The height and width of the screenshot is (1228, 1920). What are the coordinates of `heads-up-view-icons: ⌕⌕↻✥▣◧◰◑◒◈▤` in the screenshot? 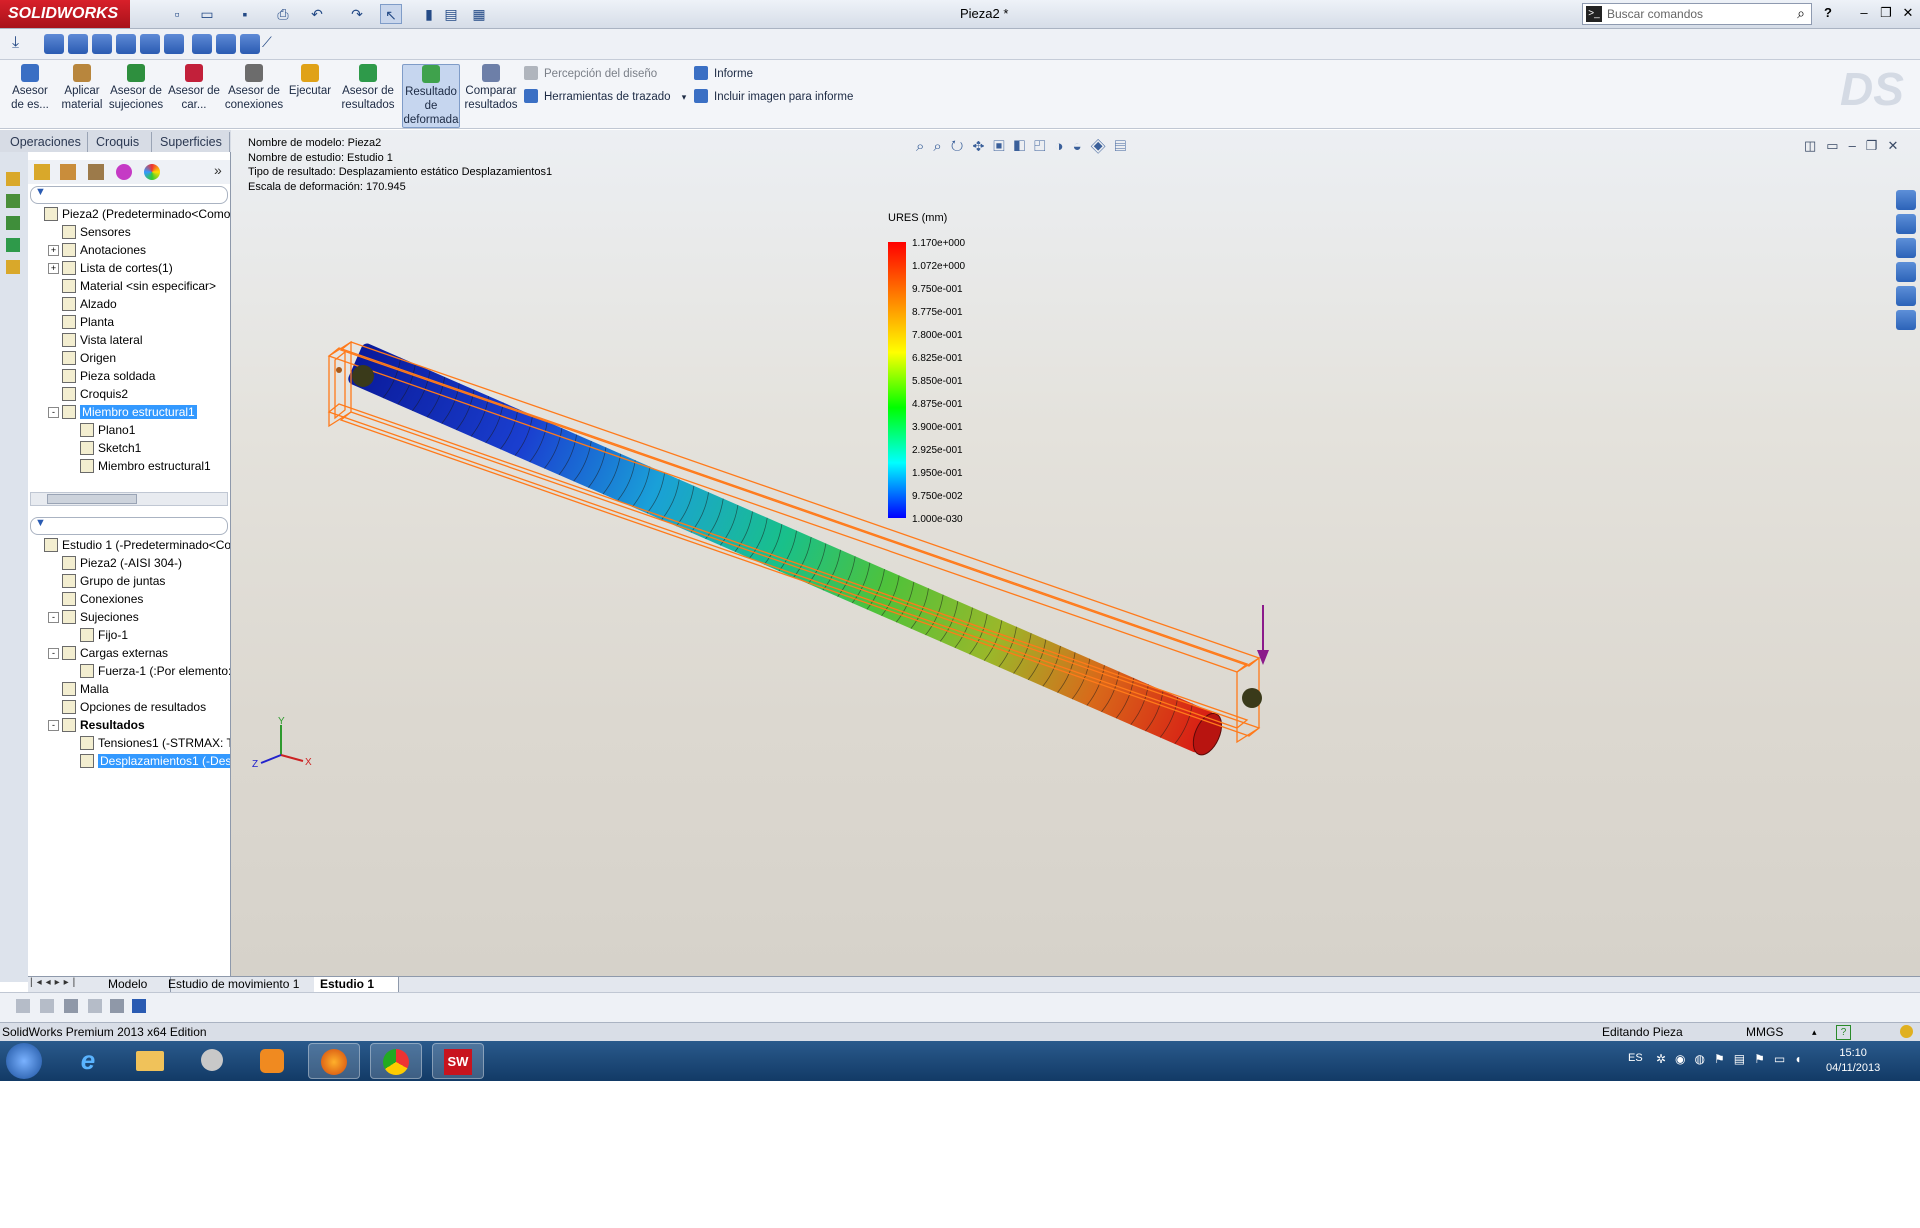 It's located at (1025, 146).